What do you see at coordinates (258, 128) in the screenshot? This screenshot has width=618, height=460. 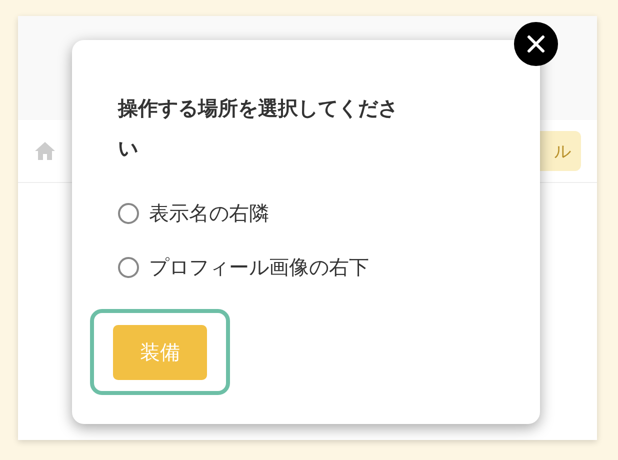 I see `dialog-title: 操作する場所を選択してください` at bounding box center [258, 128].